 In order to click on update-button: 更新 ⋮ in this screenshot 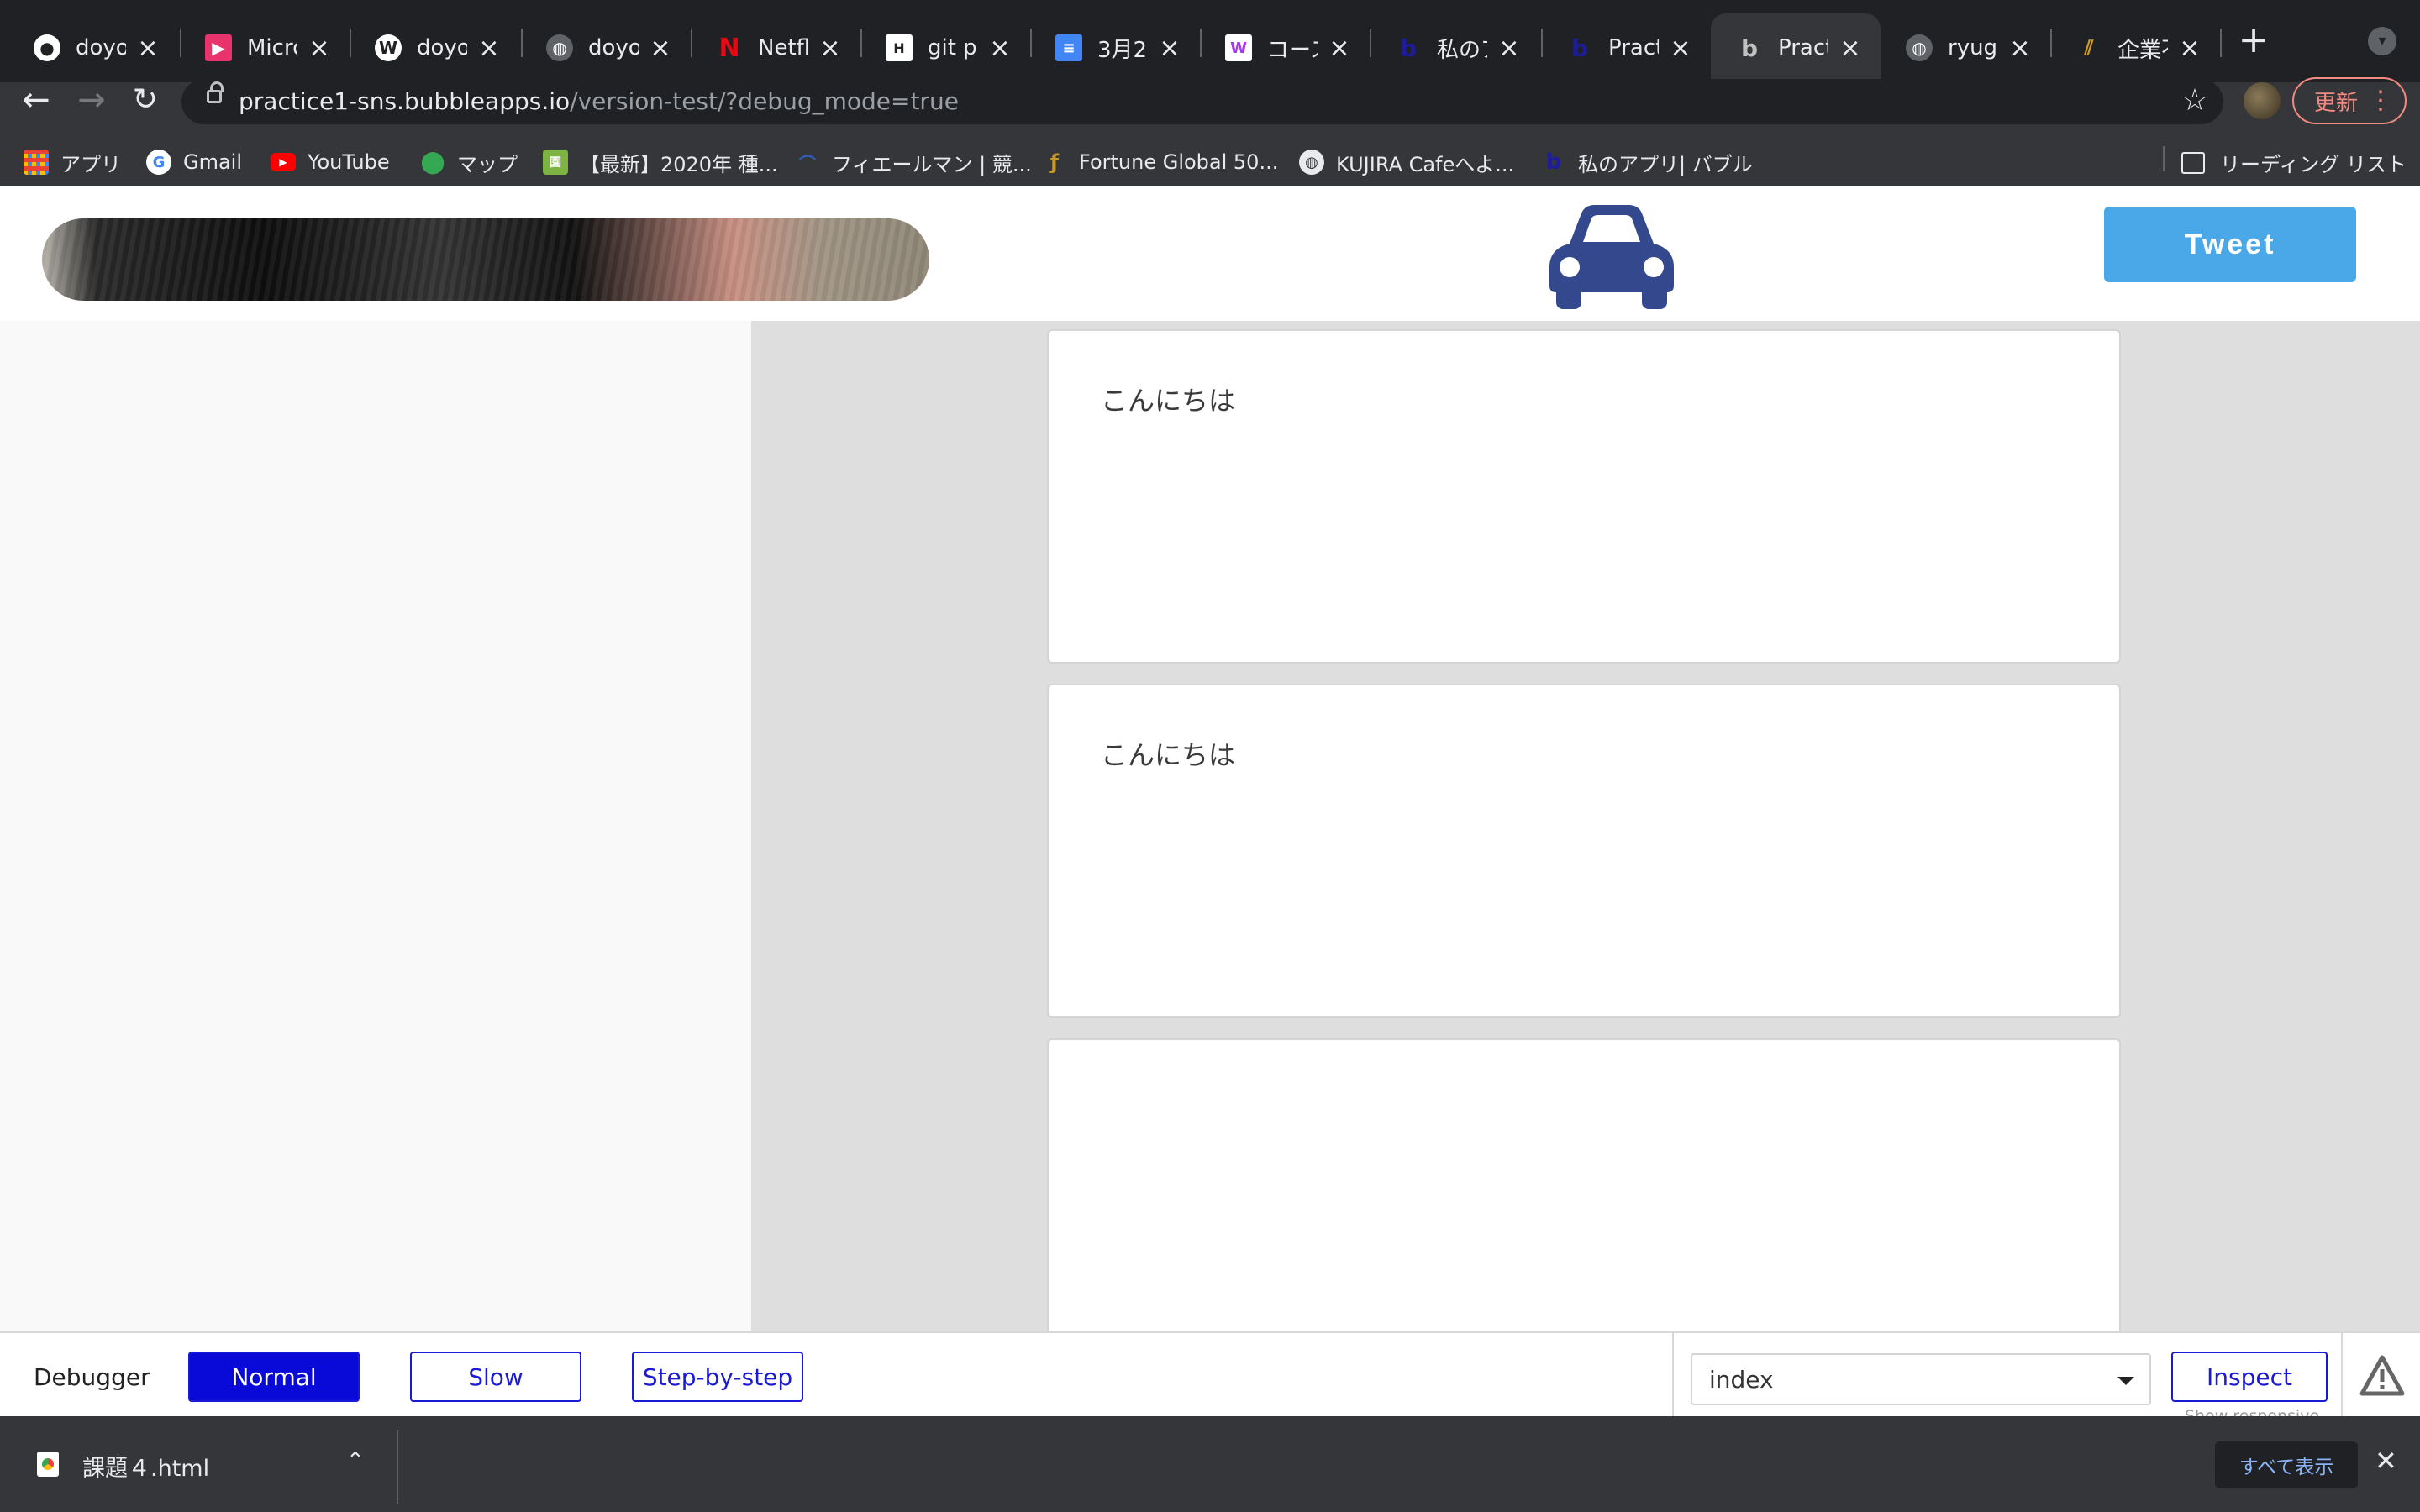, I will do `click(2349, 100)`.